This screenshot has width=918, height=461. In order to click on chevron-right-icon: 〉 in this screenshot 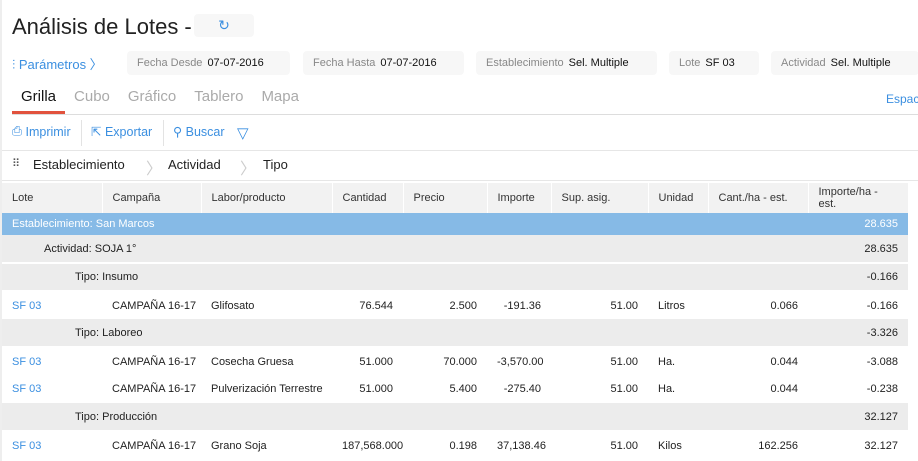, I will do `click(248, 169)`.